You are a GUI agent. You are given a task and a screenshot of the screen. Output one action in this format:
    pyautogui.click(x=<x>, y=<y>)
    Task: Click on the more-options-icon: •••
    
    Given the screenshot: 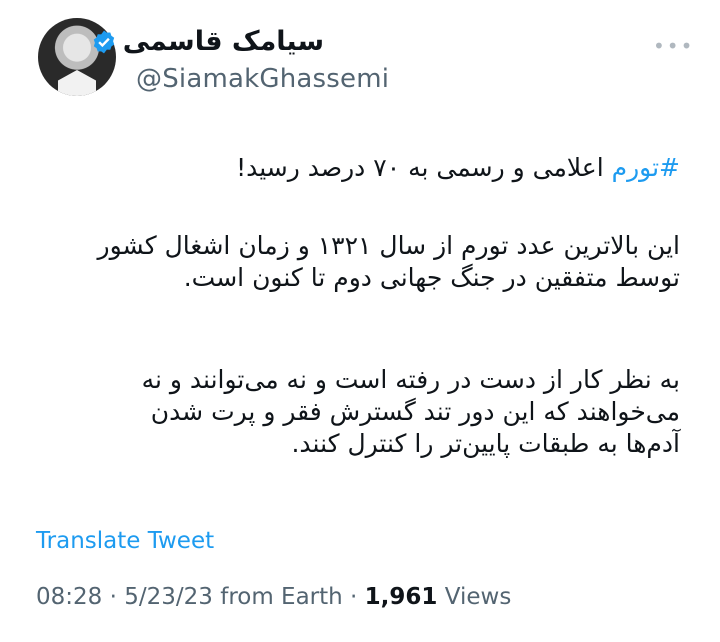 What is the action you would take?
    pyautogui.click(x=673, y=46)
    